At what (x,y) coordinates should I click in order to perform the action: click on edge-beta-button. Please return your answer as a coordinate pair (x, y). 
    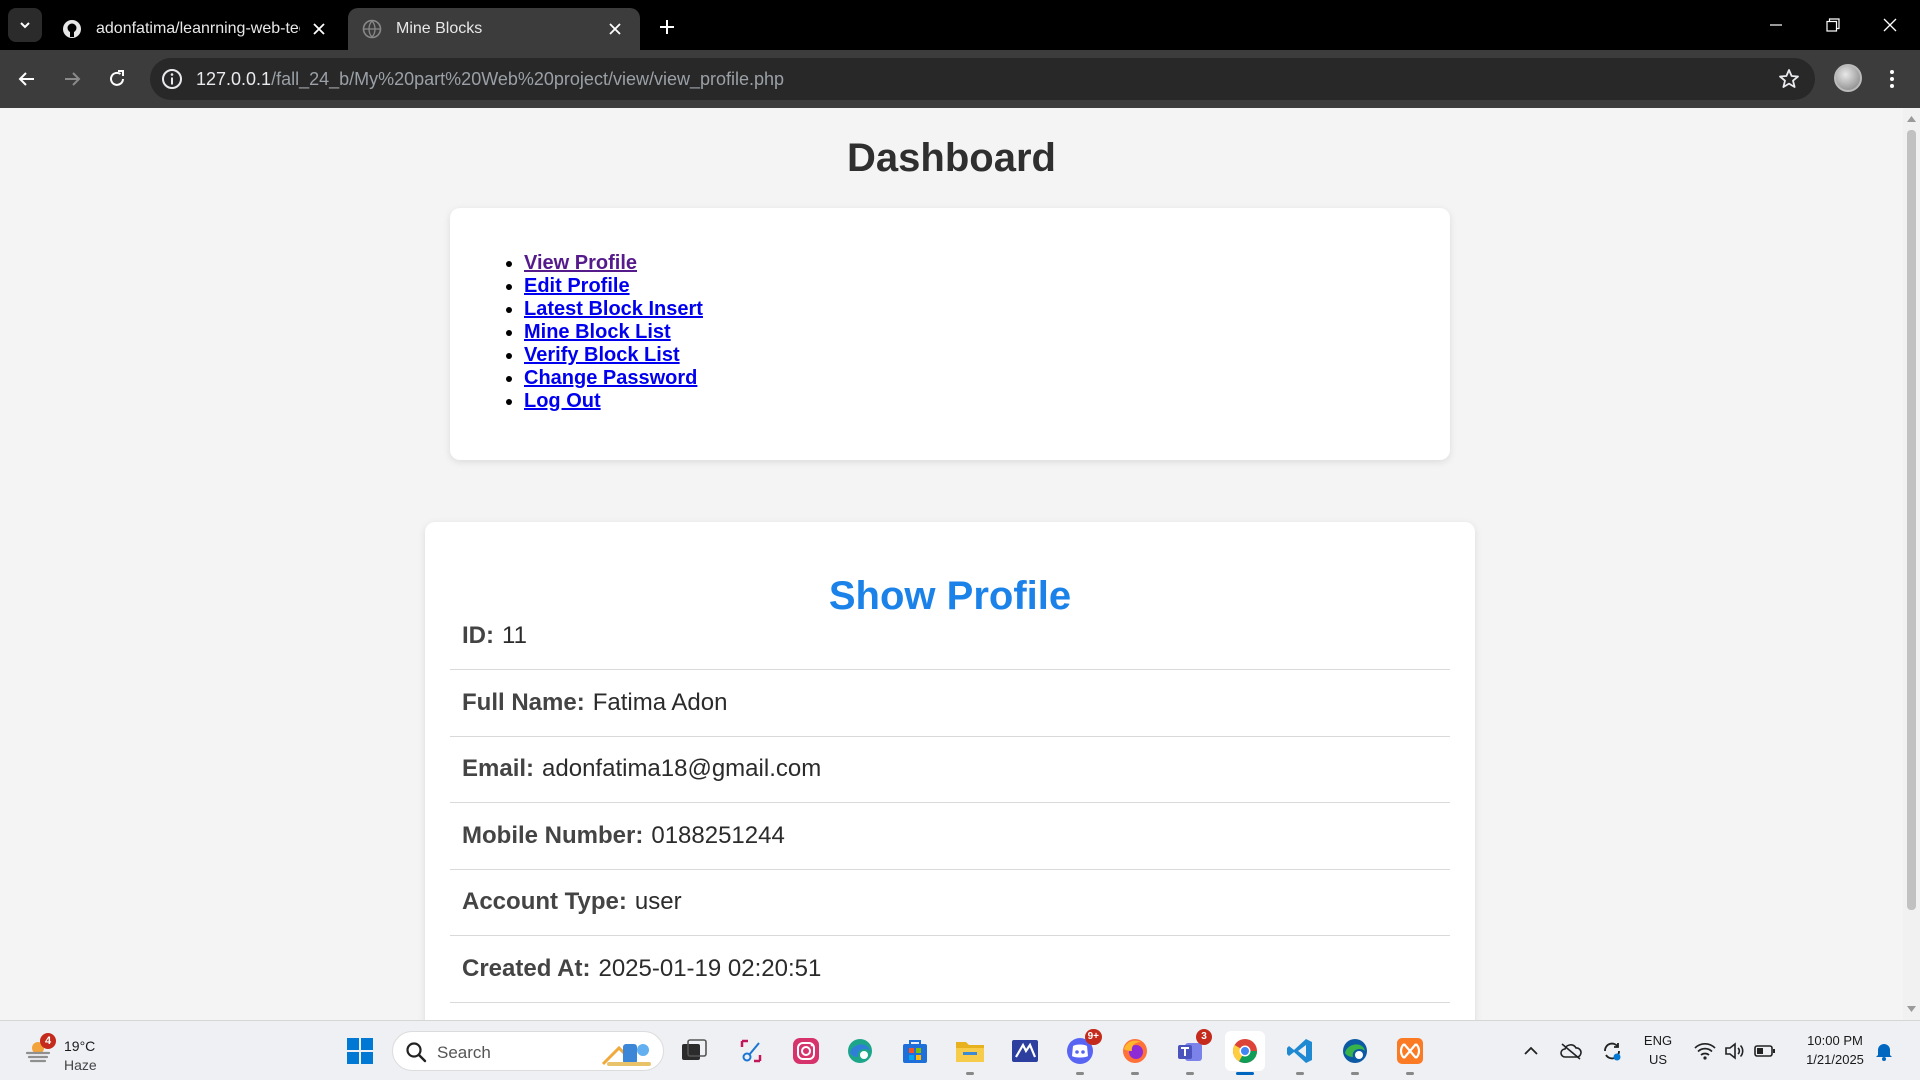
    Looking at the image, I should click on (1355, 1053).